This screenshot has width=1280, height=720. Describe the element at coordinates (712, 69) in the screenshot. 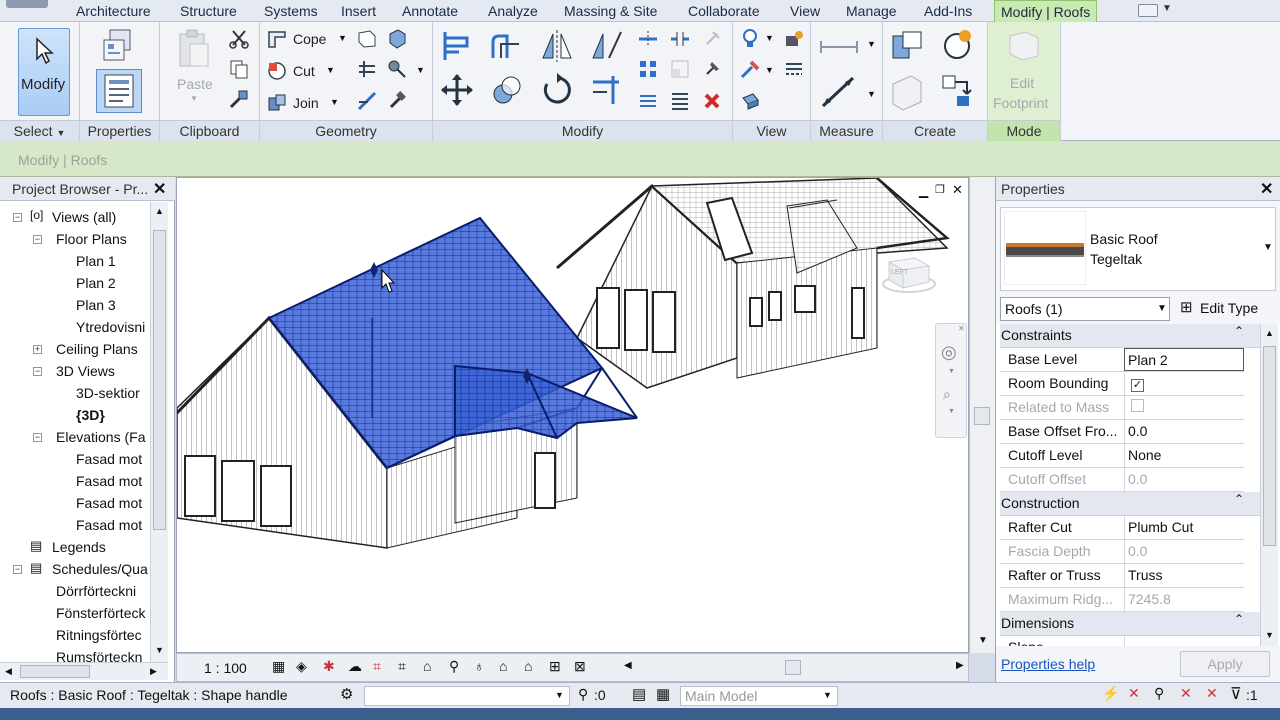

I see `pin-icon` at that location.